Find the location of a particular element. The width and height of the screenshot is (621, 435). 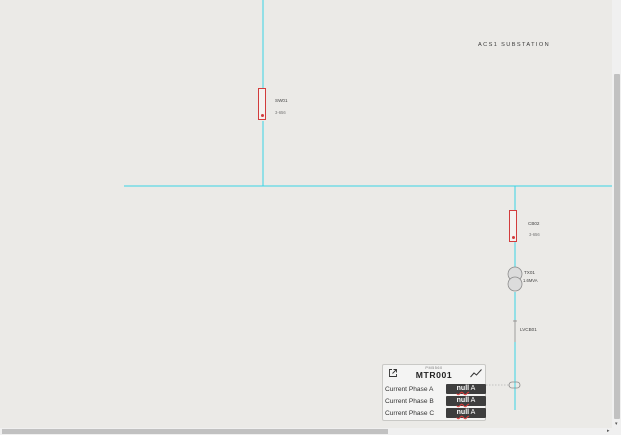

tx01-sublabel: 1.6MVA is located at coordinates (530, 280).